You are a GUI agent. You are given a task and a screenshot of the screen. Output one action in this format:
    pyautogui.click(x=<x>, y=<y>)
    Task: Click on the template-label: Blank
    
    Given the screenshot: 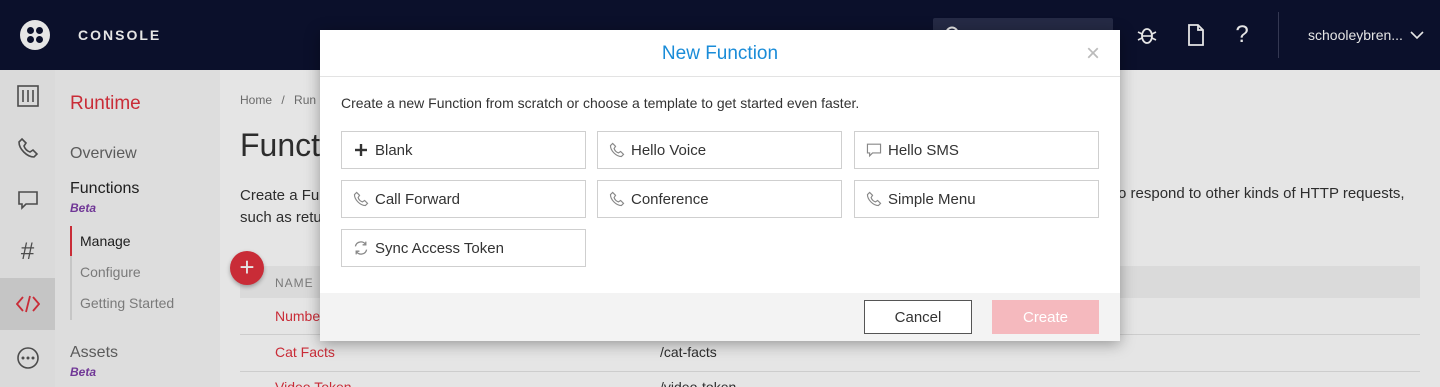 What is the action you would take?
    pyautogui.click(x=394, y=150)
    